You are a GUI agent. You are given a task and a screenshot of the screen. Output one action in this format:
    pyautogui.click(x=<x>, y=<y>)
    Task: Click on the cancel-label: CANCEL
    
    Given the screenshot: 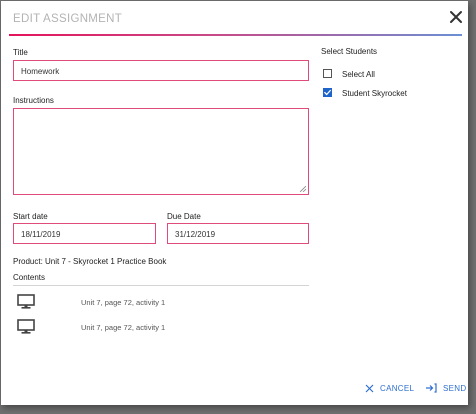 What is the action you would take?
    pyautogui.click(x=397, y=388)
    